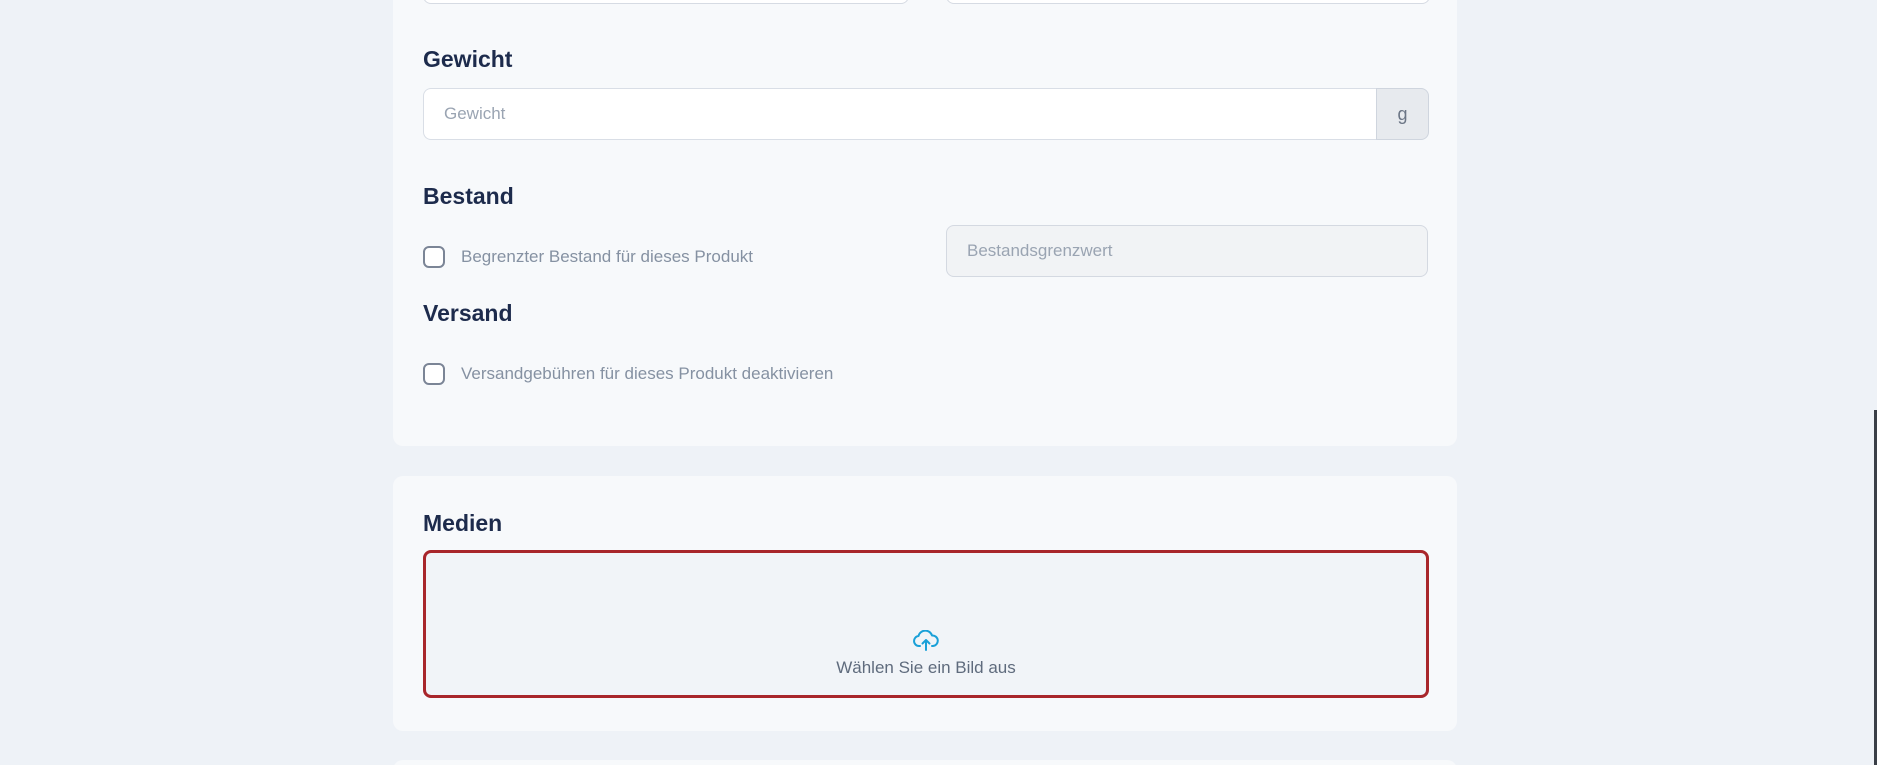 The width and height of the screenshot is (1877, 765). I want to click on previous-field-left, so click(666, 2).